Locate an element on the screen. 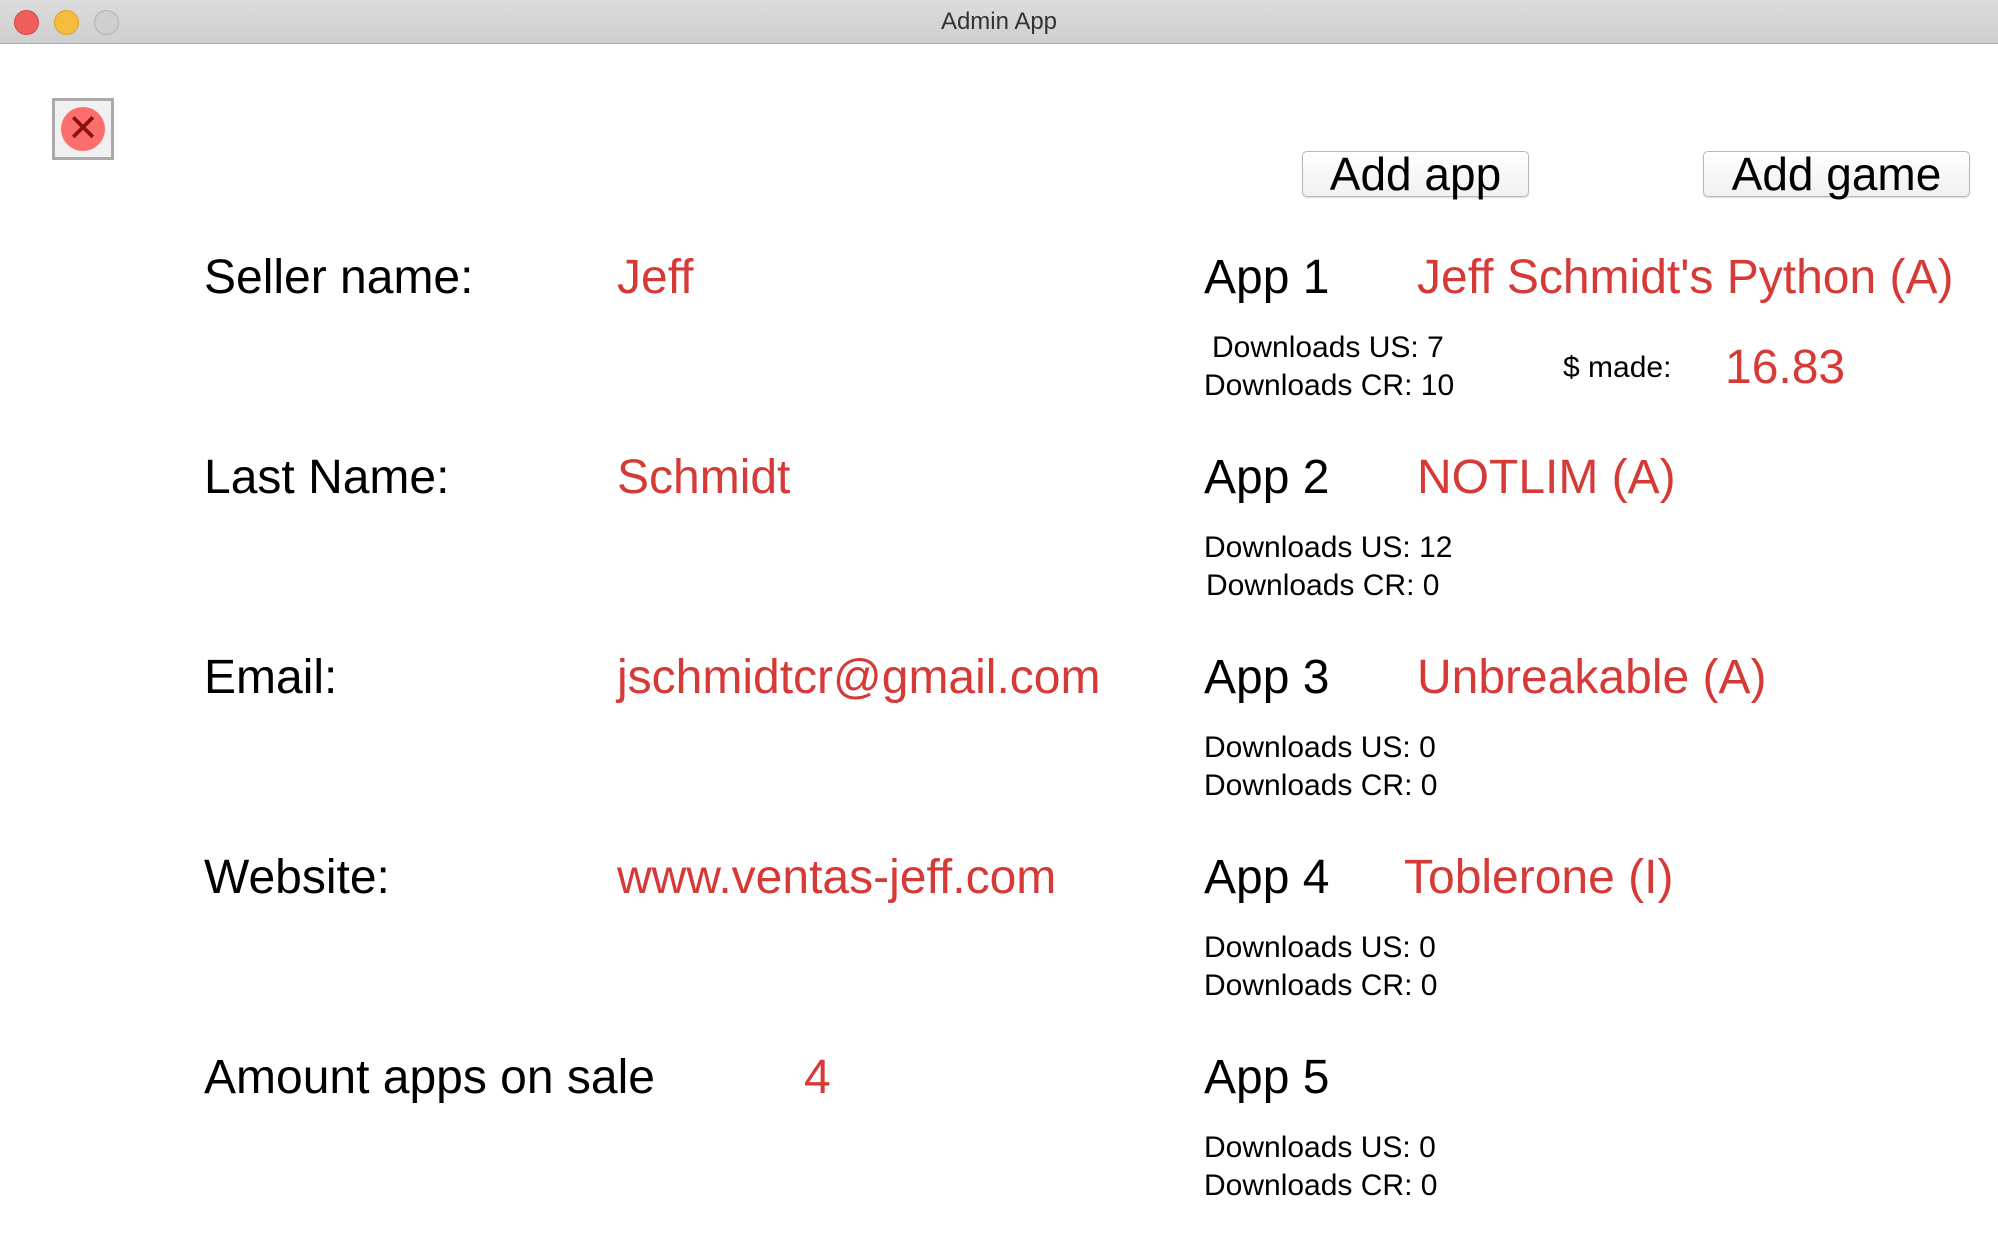 The height and width of the screenshot is (1244, 1998). app-5-label: App 5 is located at coordinates (1267, 1077).